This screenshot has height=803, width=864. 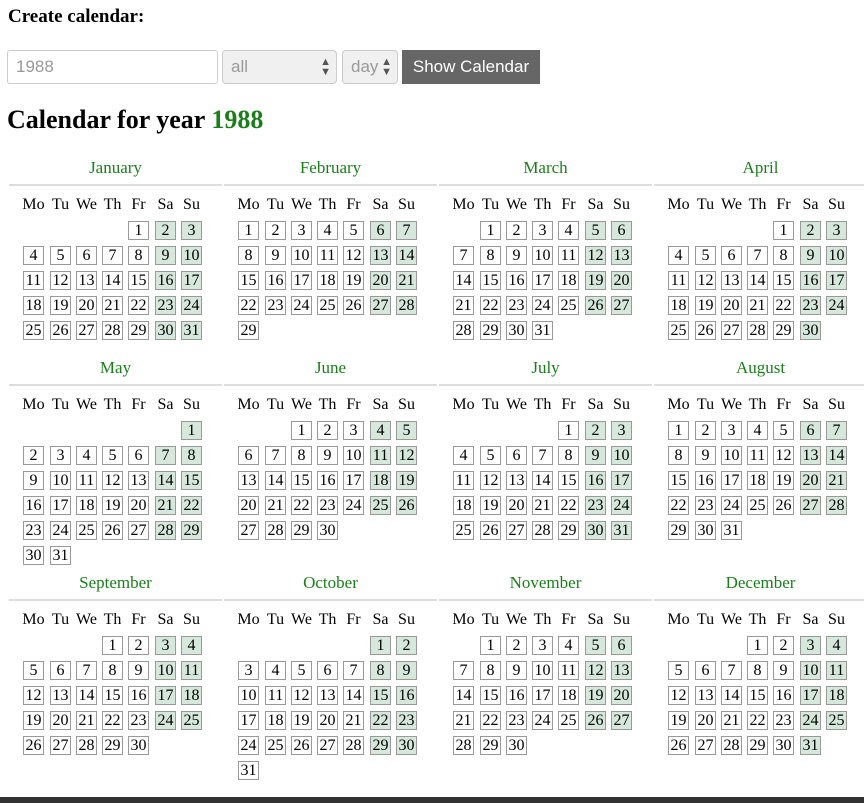 What do you see at coordinates (248, 745) in the screenshot?
I see `day-cell: 24` at bounding box center [248, 745].